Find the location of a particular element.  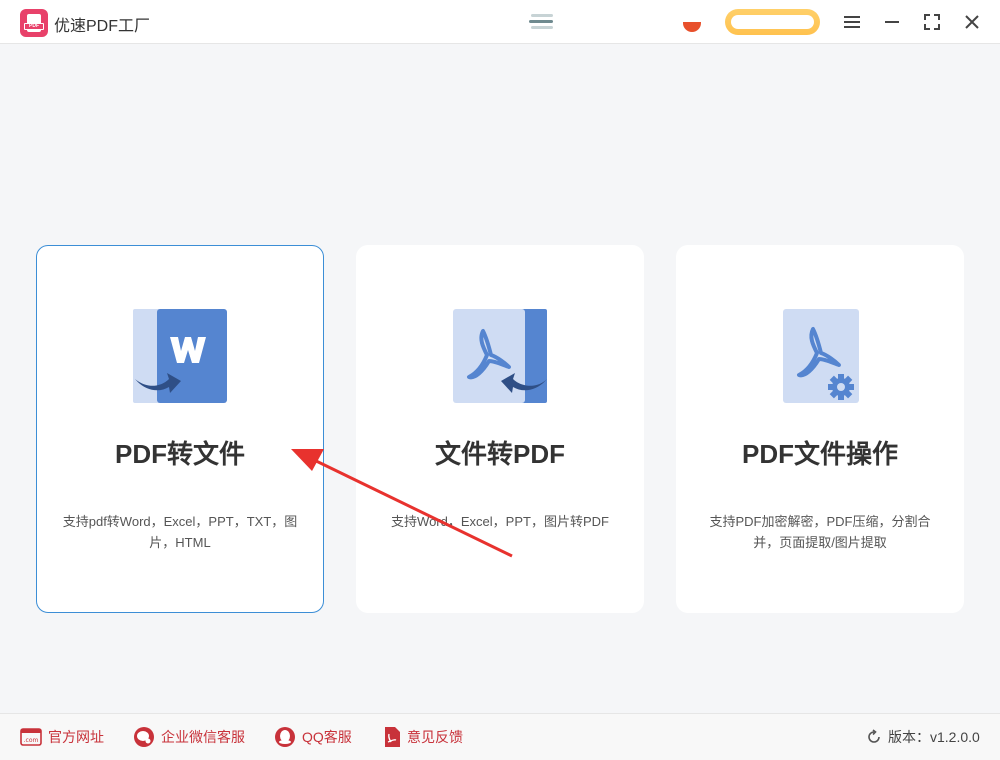

app-title: 优速PDF工厂 is located at coordinates (102, 26).